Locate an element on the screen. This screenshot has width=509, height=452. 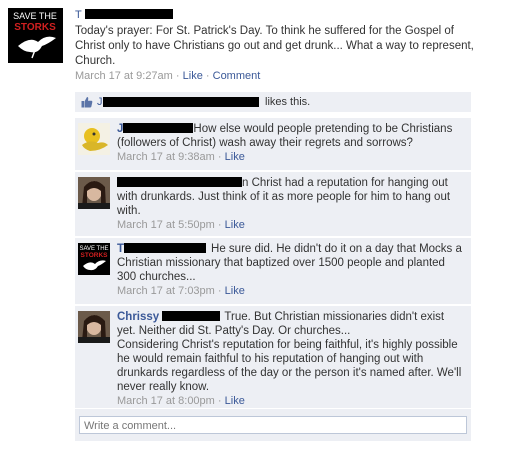
post-meta: March 17 at 9:27am · Like · Comment is located at coordinates (168, 76).